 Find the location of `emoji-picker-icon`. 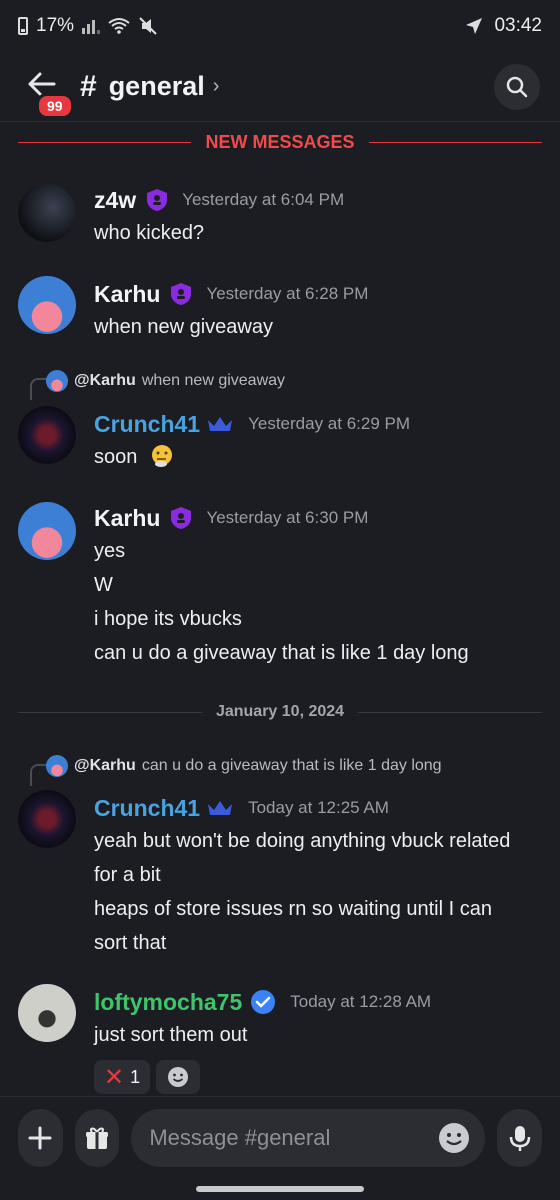

emoji-picker-icon is located at coordinates (454, 1138).